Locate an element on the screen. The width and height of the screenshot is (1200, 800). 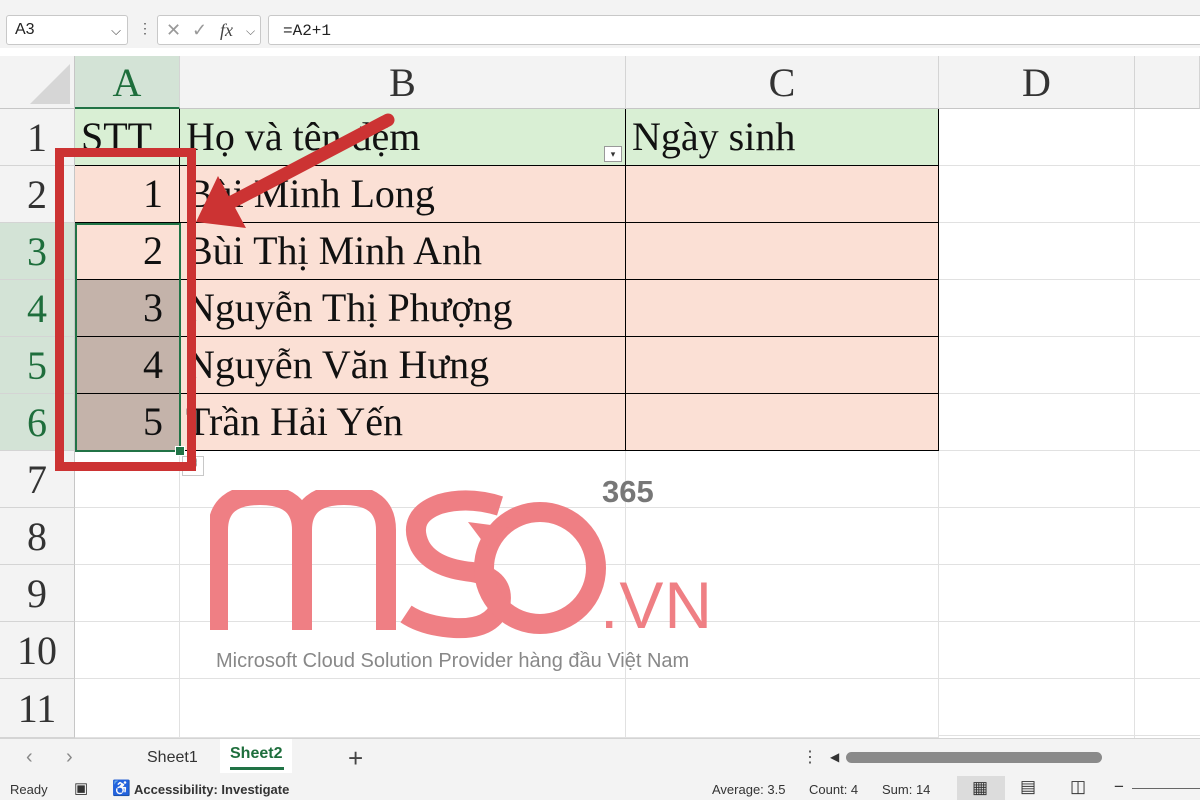
page-break-icon: ◫ is located at coordinates (1078, 787).